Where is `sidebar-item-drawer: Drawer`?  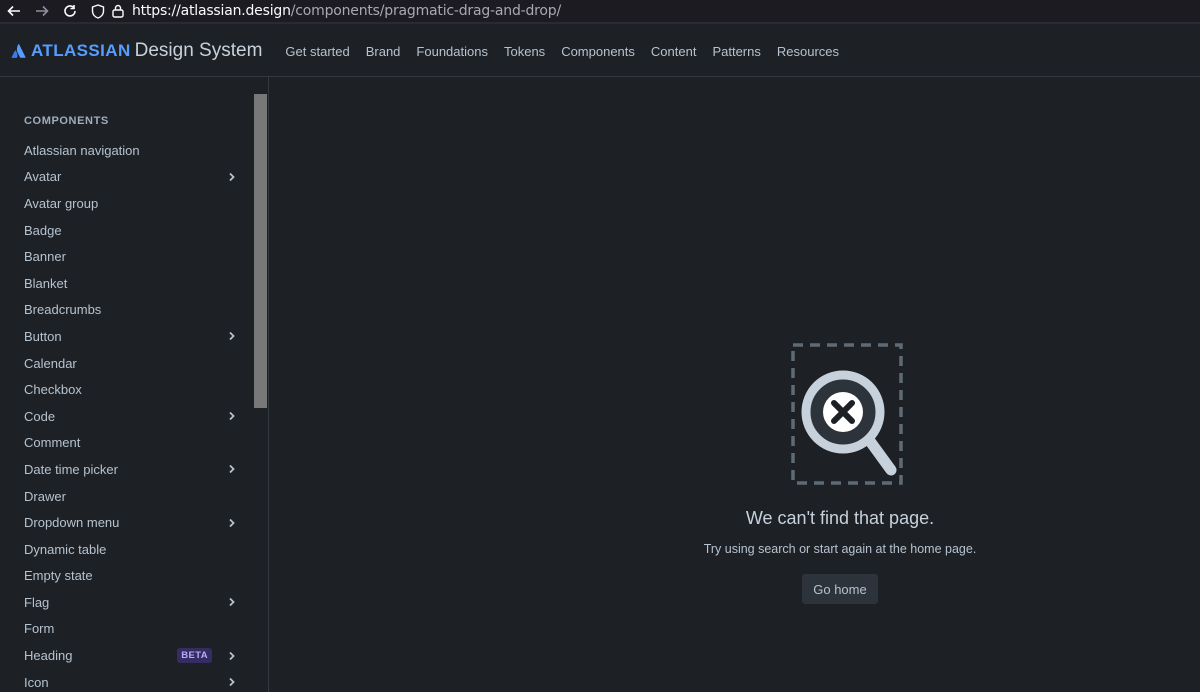
sidebar-item-drawer: Drawer is located at coordinates (126, 496).